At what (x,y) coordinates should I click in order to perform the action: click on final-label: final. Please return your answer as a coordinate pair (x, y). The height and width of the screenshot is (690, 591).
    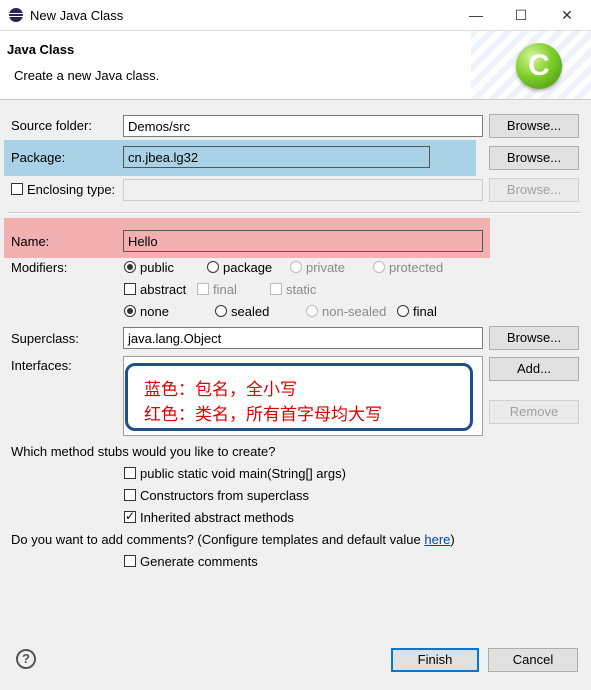
    Looking at the image, I should click on (225, 289).